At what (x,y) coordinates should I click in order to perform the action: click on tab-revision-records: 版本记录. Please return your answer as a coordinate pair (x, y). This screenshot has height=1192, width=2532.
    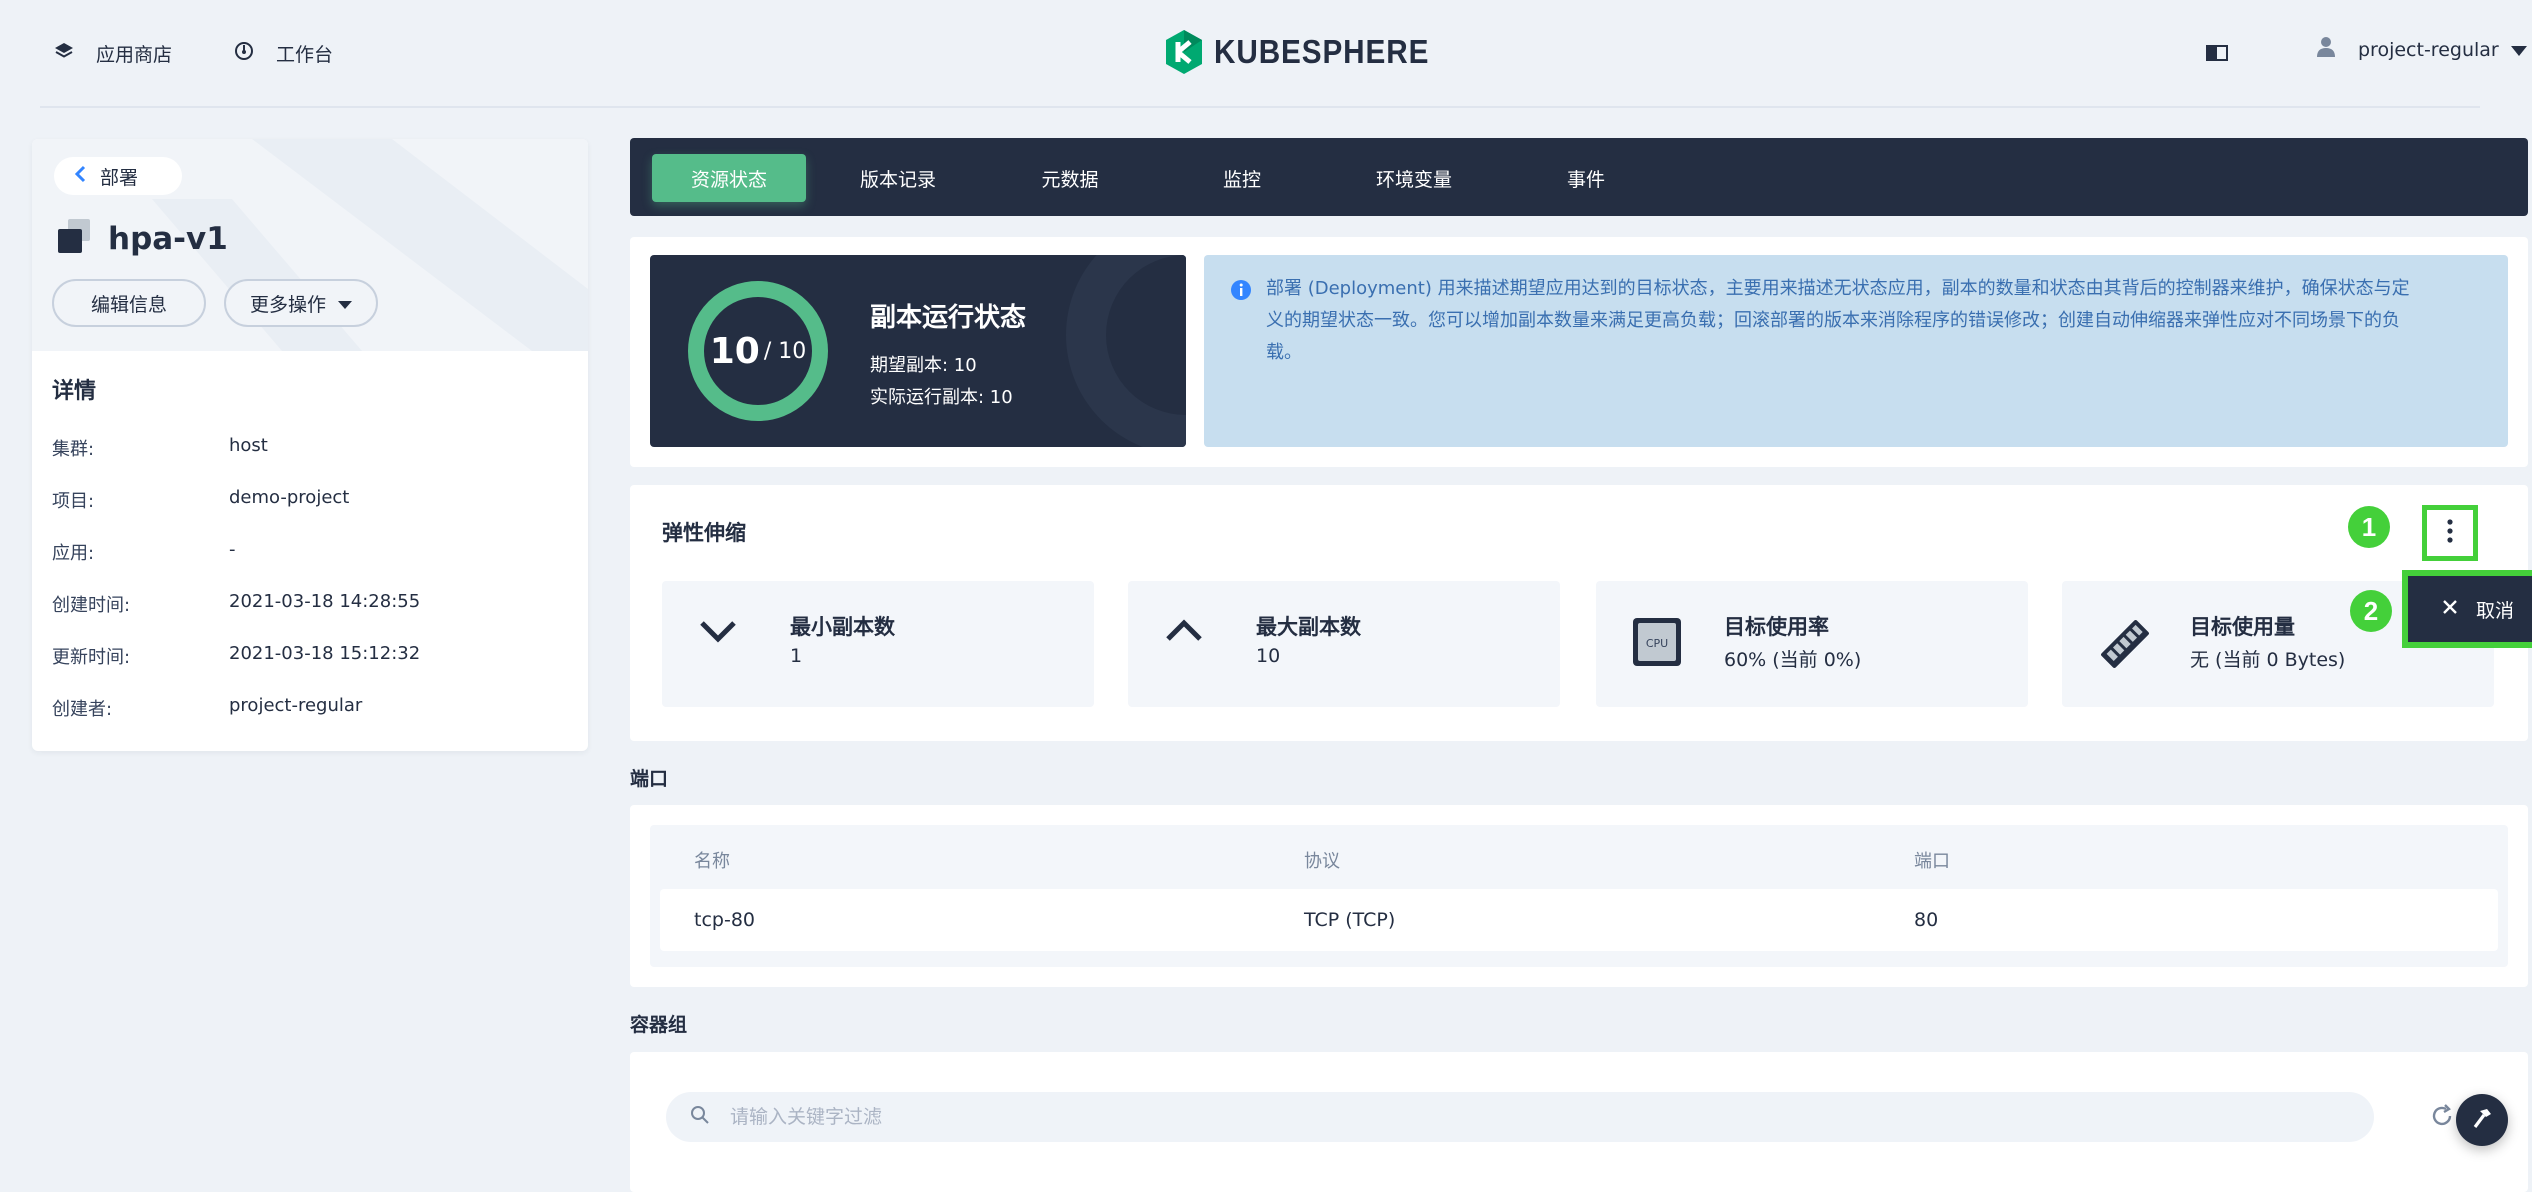
    Looking at the image, I should click on (898, 178).